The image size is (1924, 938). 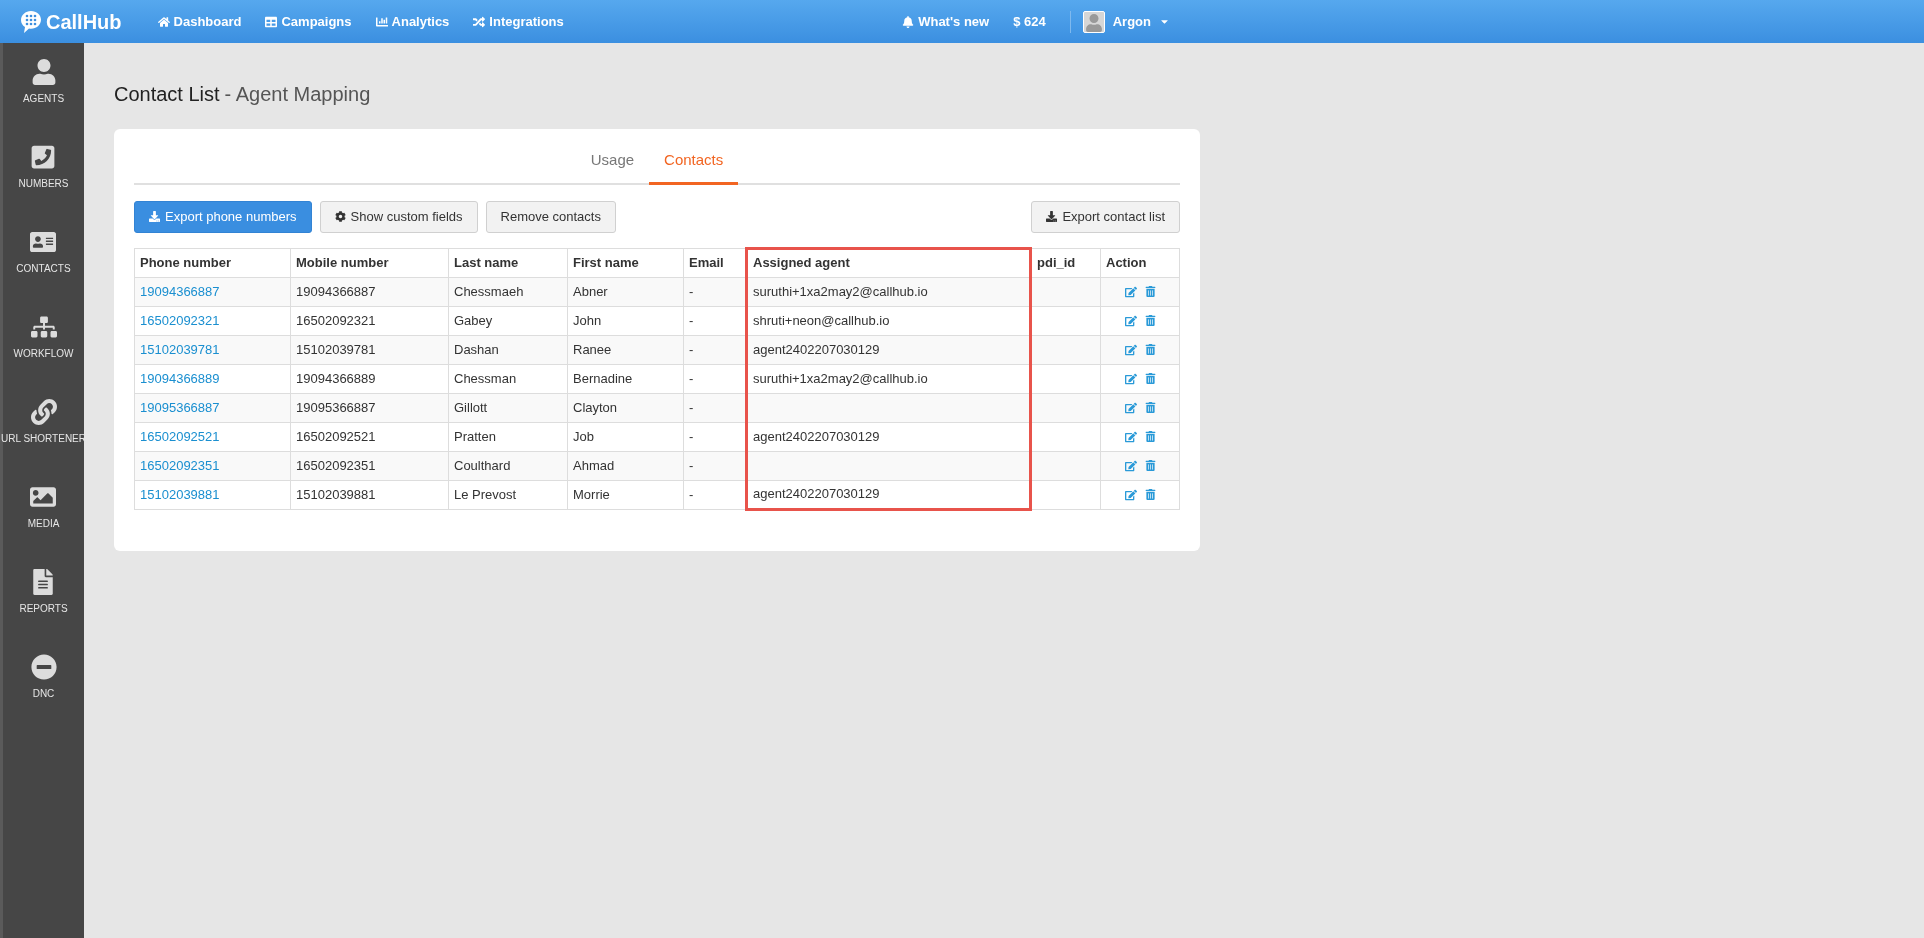 What do you see at coordinates (508, 494) in the screenshot?
I see `table-cell: Le Prevost` at bounding box center [508, 494].